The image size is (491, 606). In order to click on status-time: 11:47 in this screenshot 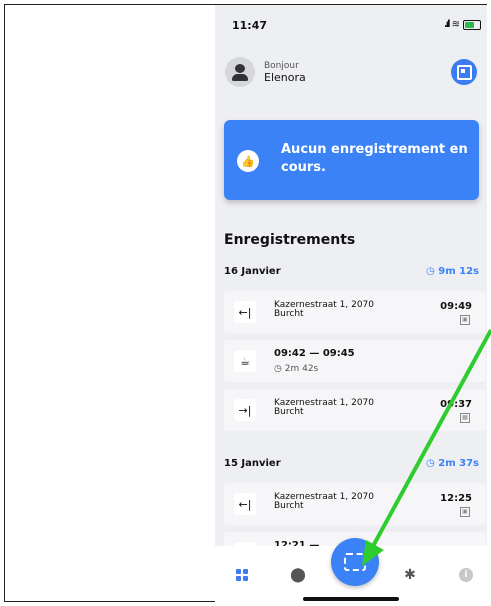, I will do `click(250, 25)`.